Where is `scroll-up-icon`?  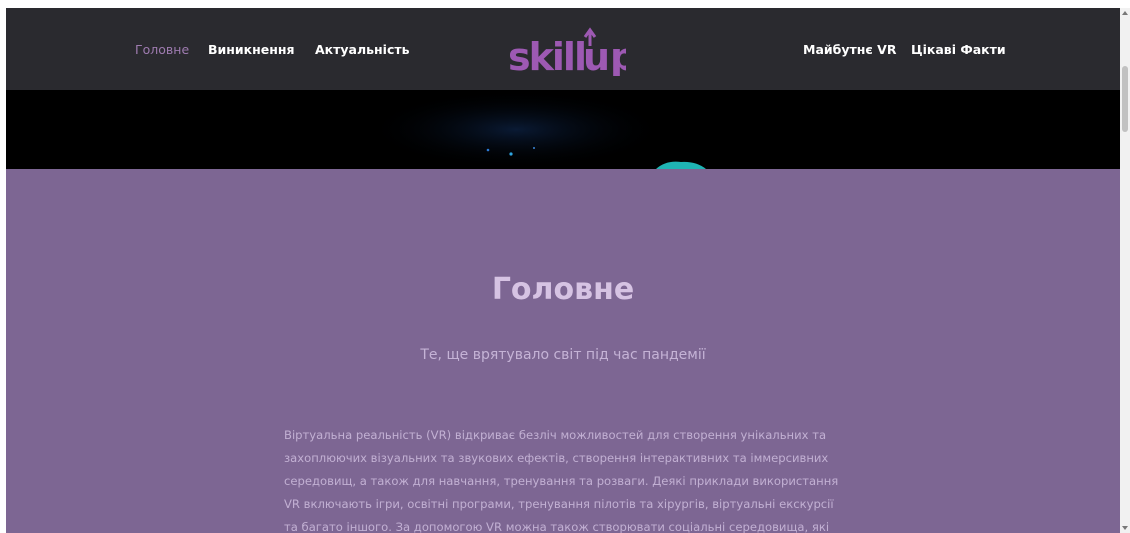 scroll-up-icon is located at coordinates (1125, 13).